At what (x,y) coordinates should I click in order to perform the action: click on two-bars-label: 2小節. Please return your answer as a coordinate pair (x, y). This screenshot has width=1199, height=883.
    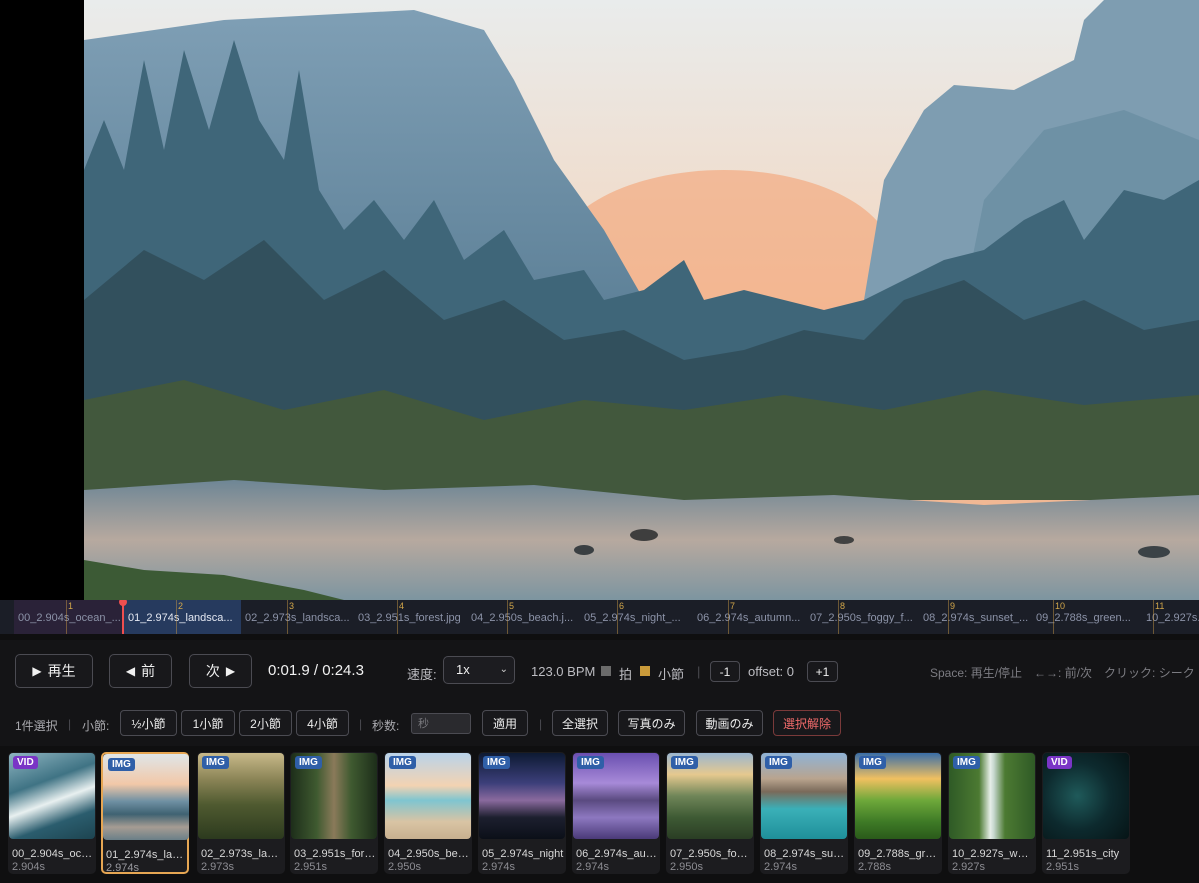
    Looking at the image, I should click on (265, 723).